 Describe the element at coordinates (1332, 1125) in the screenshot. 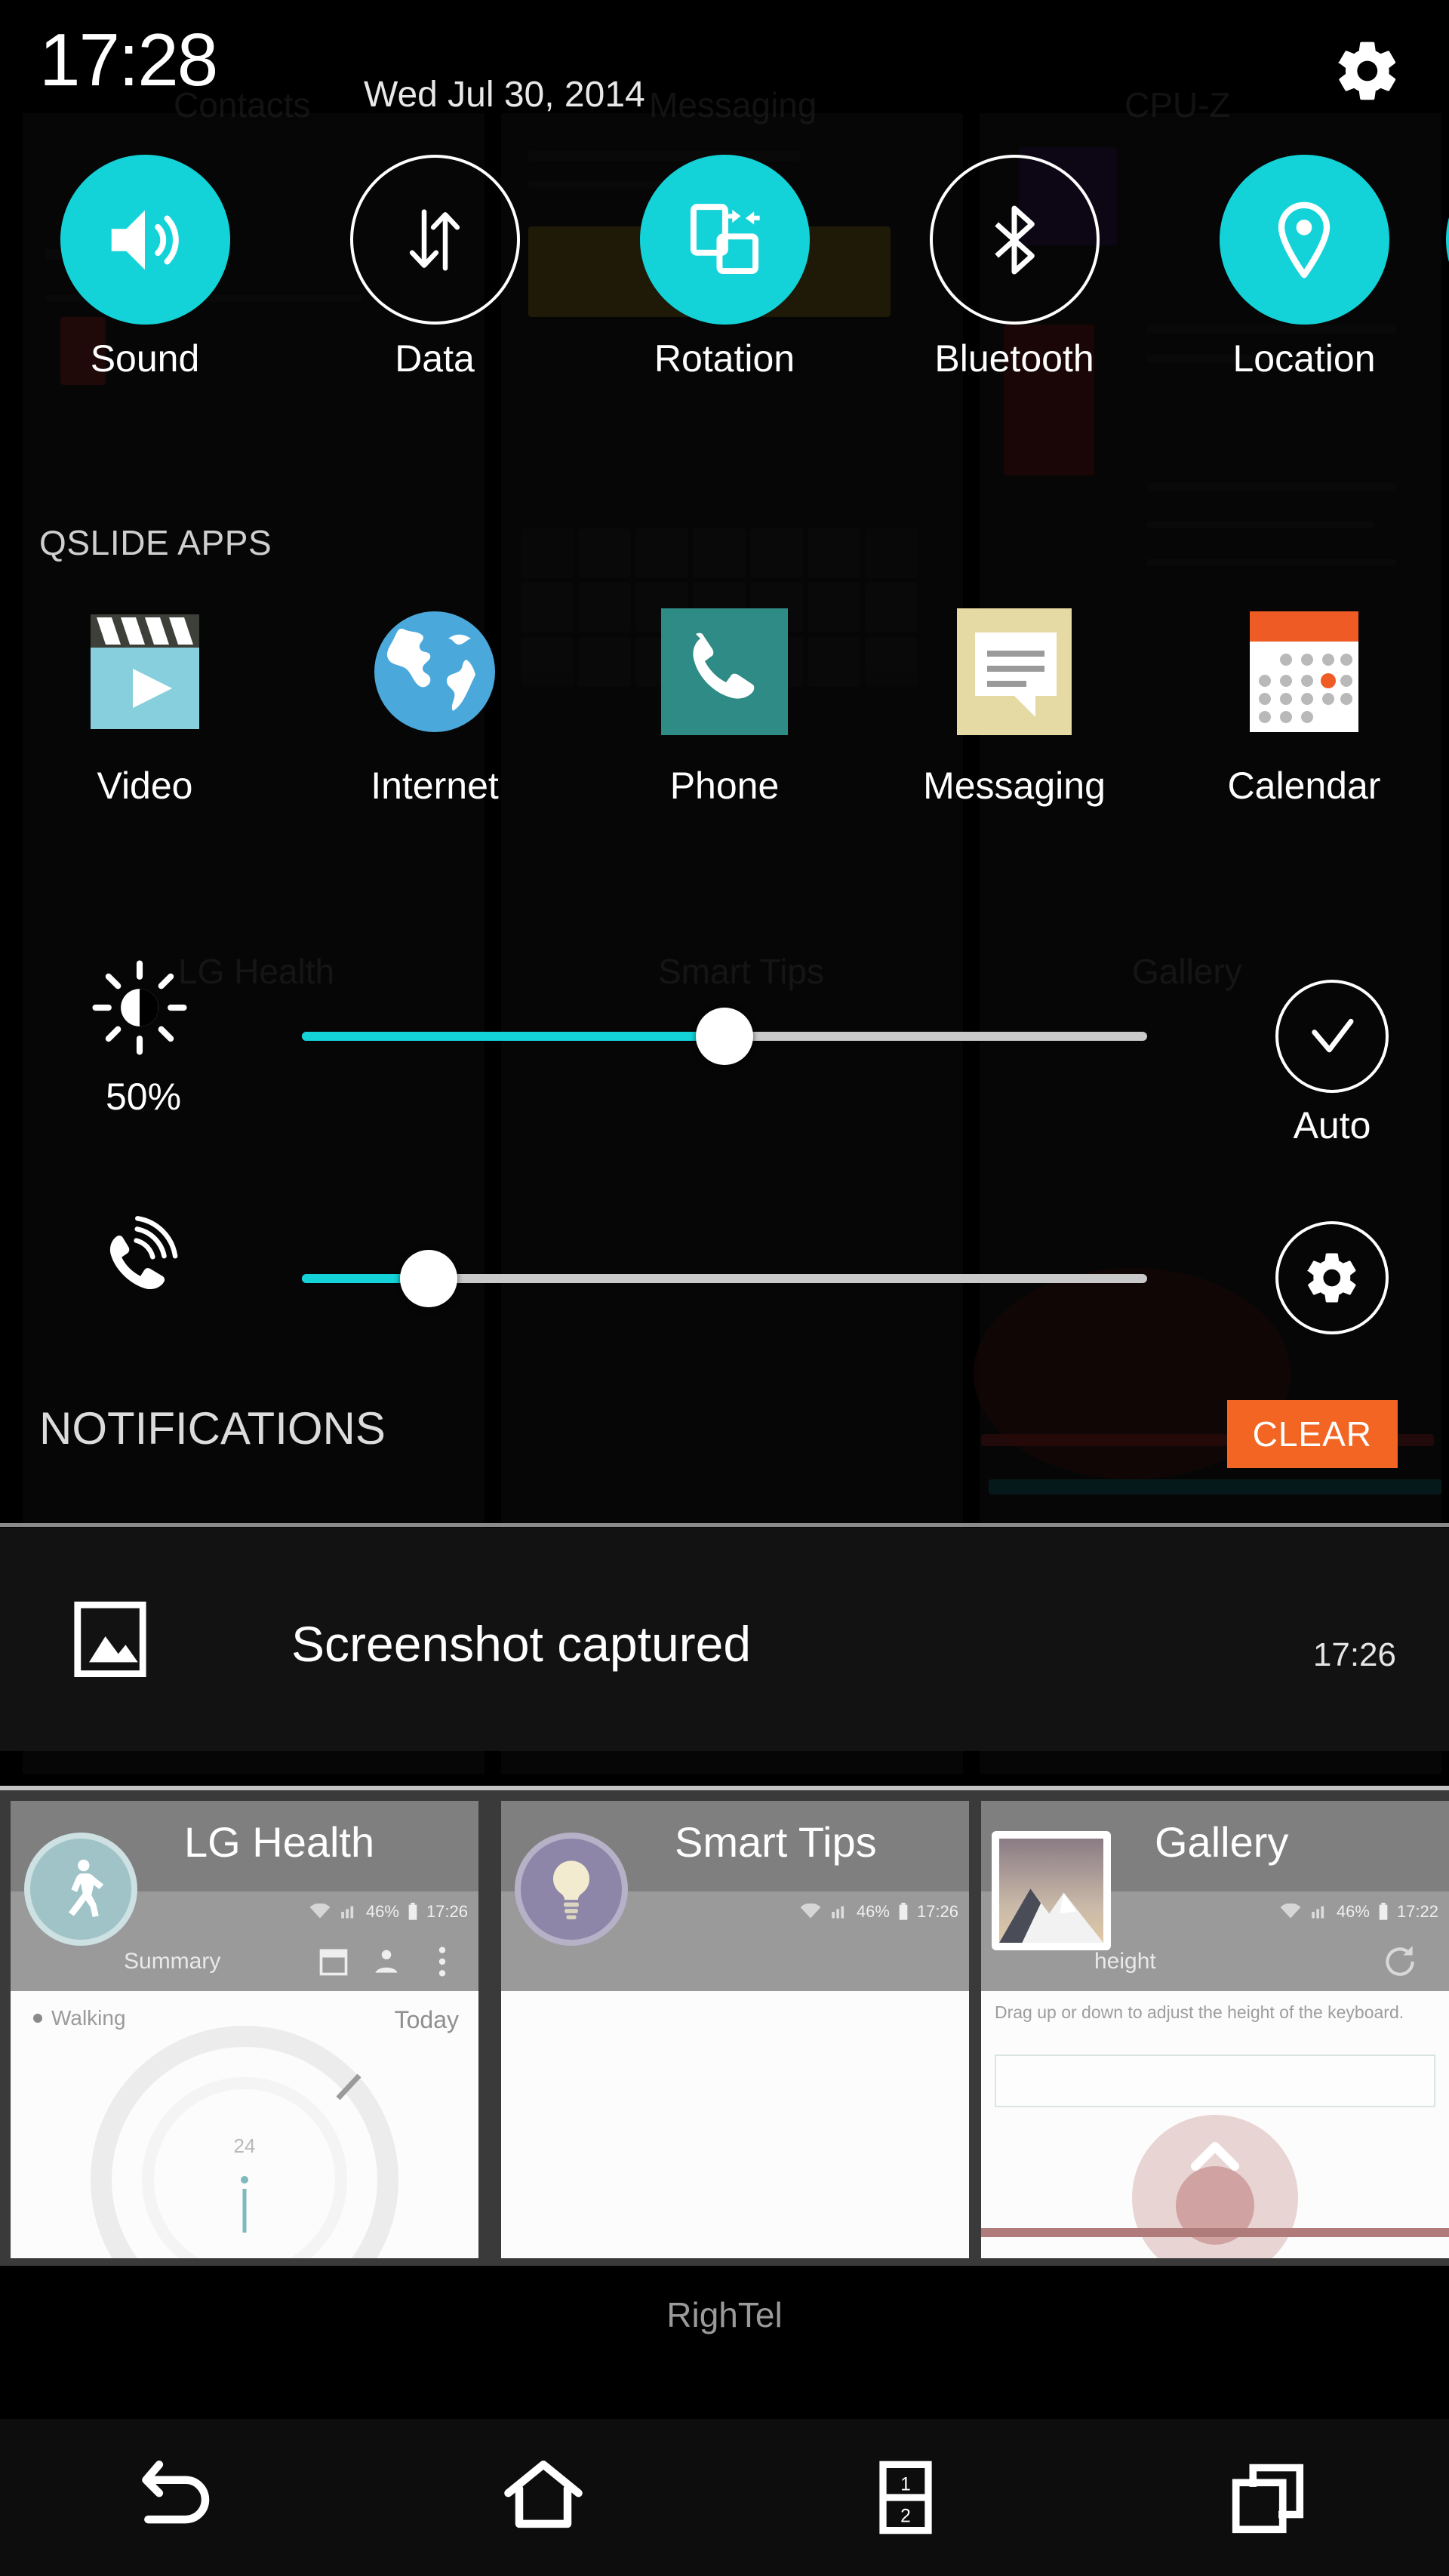

I see `brightness-auto-label: Auto` at that location.